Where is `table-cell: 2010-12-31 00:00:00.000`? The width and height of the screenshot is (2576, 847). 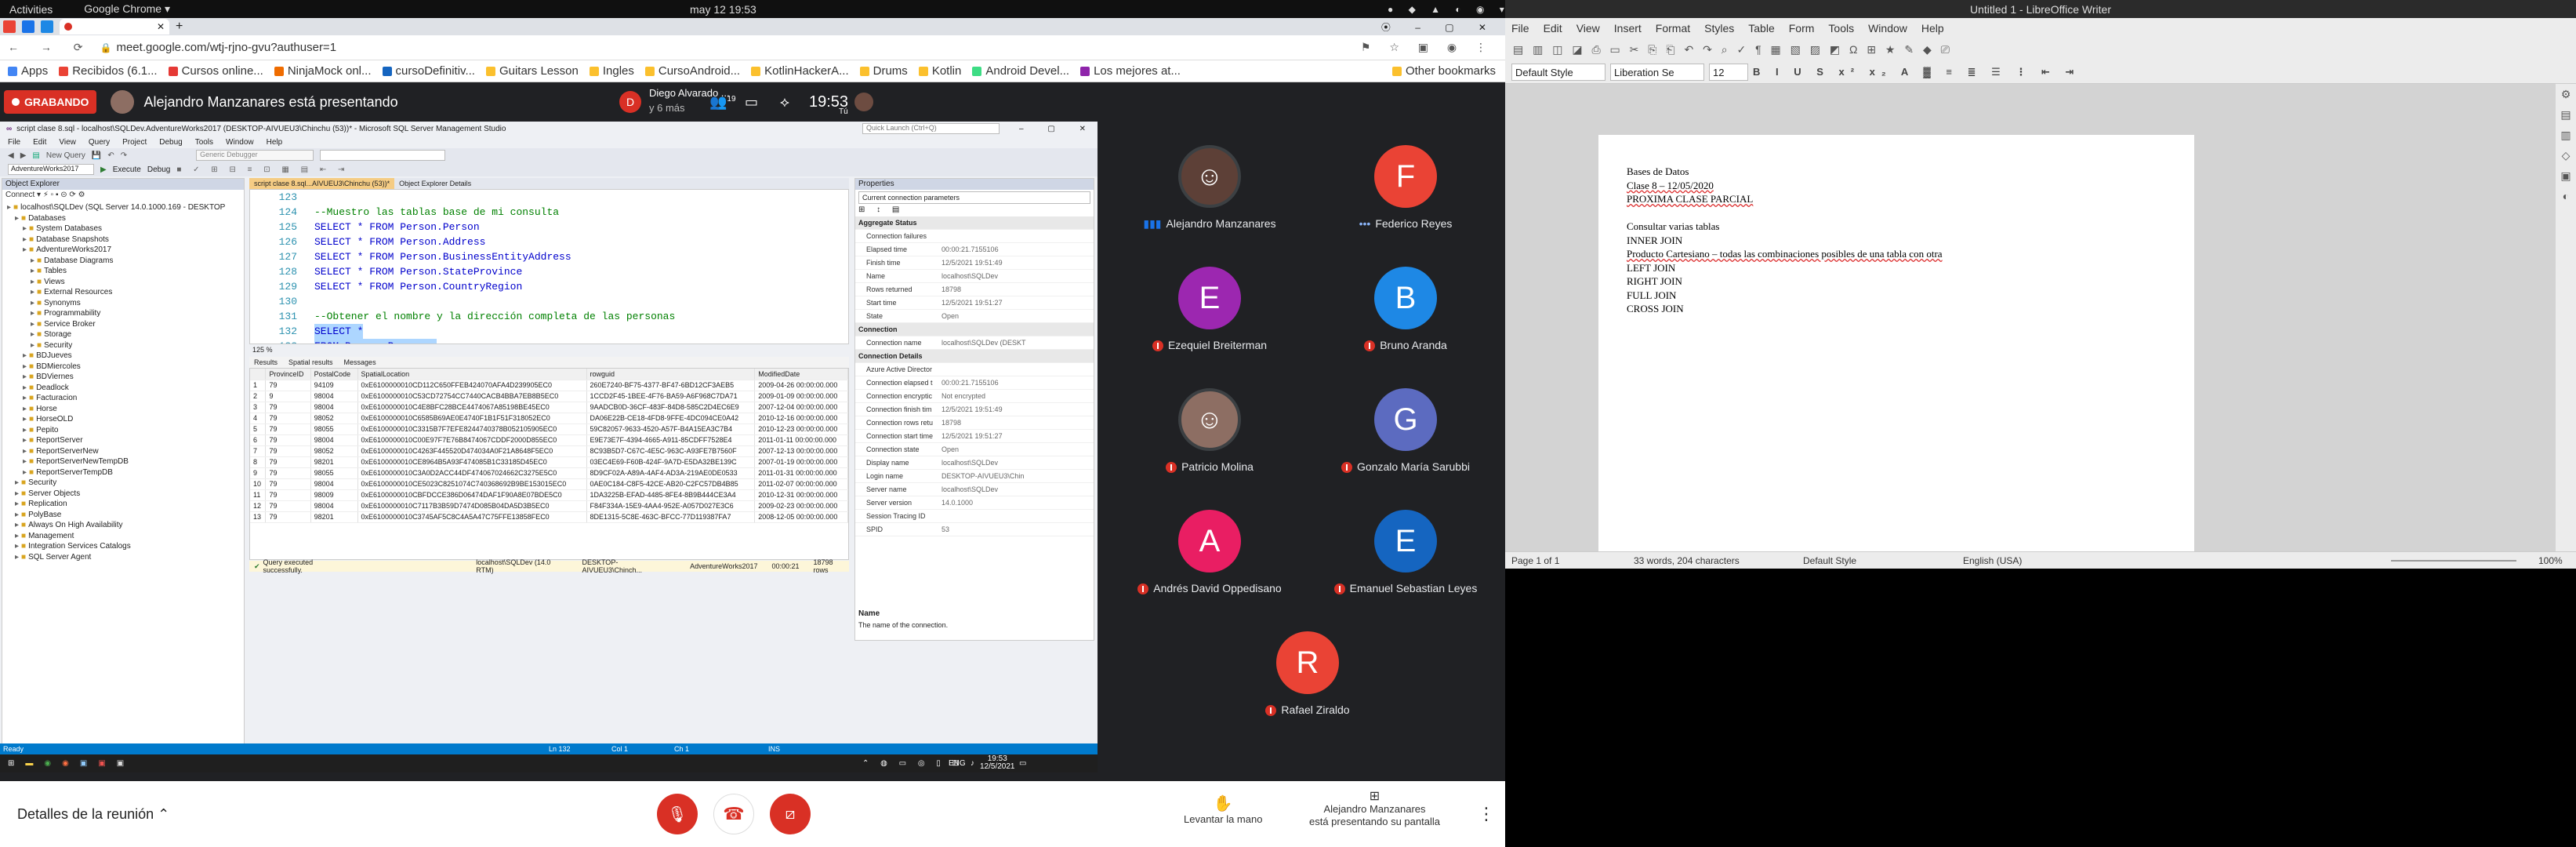
table-cell: 2010-12-31 00:00:00.000 is located at coordinates (801, 495).